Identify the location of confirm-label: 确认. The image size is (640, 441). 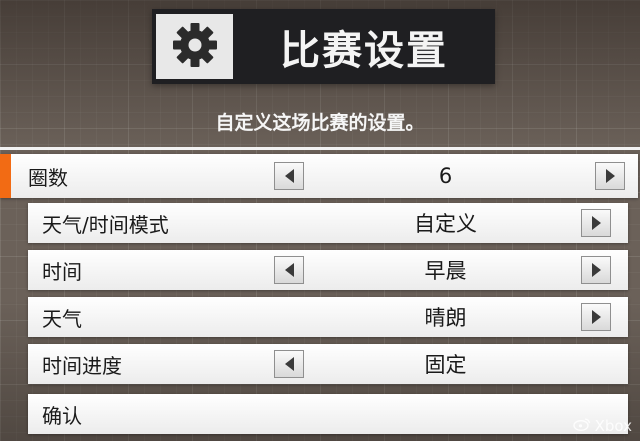
(62, 415).